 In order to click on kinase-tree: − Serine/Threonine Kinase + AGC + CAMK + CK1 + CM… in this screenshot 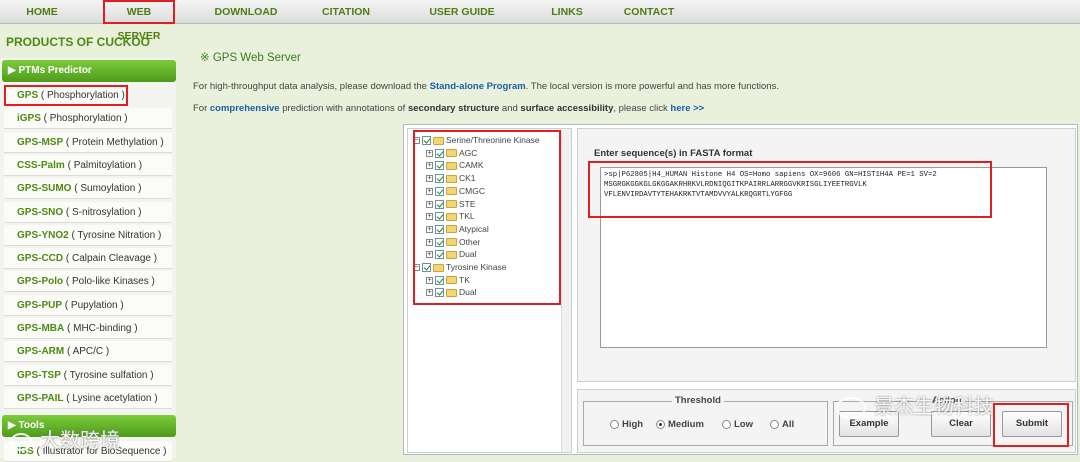, I will do `click(489, 290)`.